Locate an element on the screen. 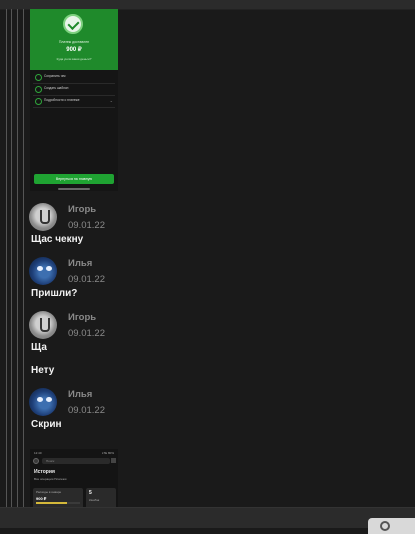  return-home-button: Вернуться на главную is located at coordinates (74, 179).